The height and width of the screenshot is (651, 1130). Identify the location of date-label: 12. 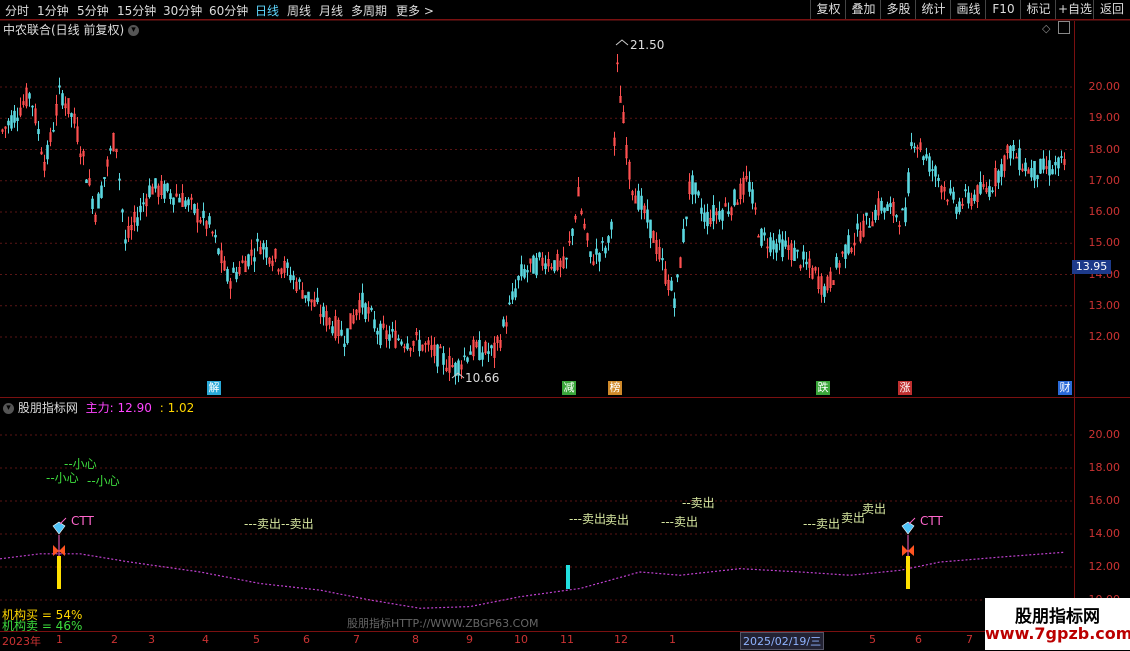
(621, 639).